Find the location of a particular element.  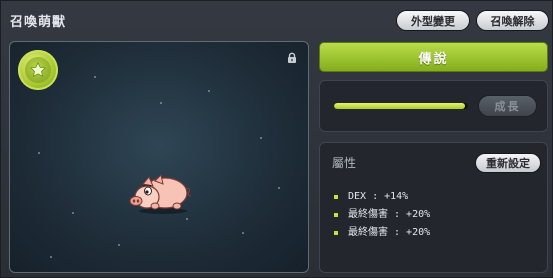

lock-icon is located at coordinates (292, 58).